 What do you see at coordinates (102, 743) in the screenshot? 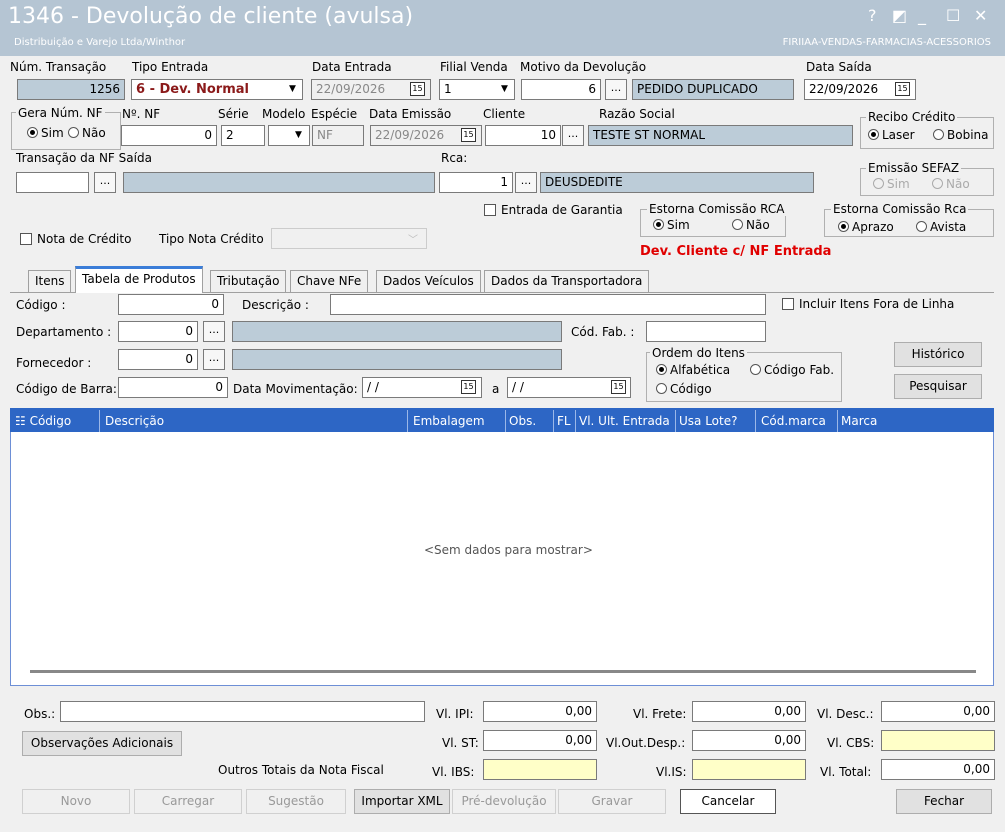
I see `observacoes-adicionais-button: Observações Adicionais` at bounding box center [102, 743].